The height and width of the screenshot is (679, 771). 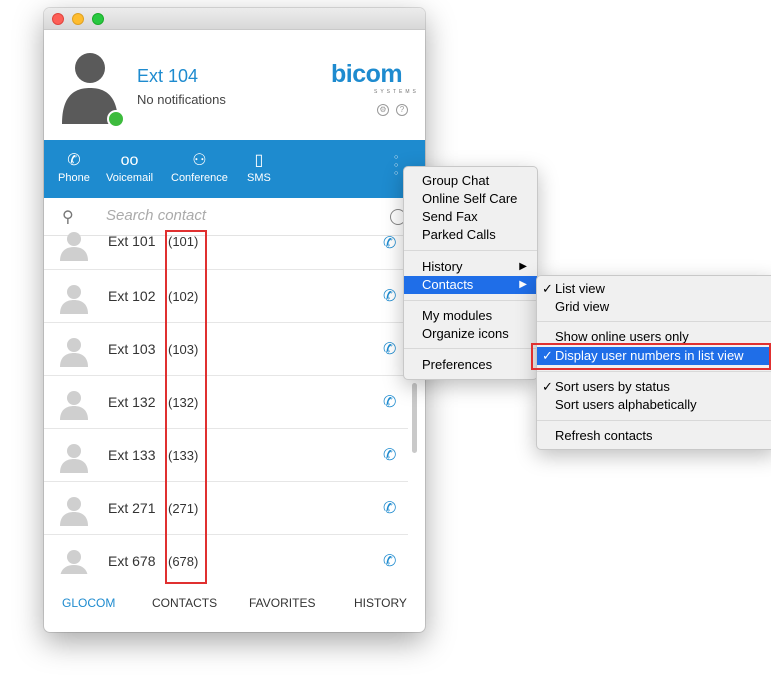 I want to click on contact-row: Ext 132 (132) ✆, so click(x=226, y=402).